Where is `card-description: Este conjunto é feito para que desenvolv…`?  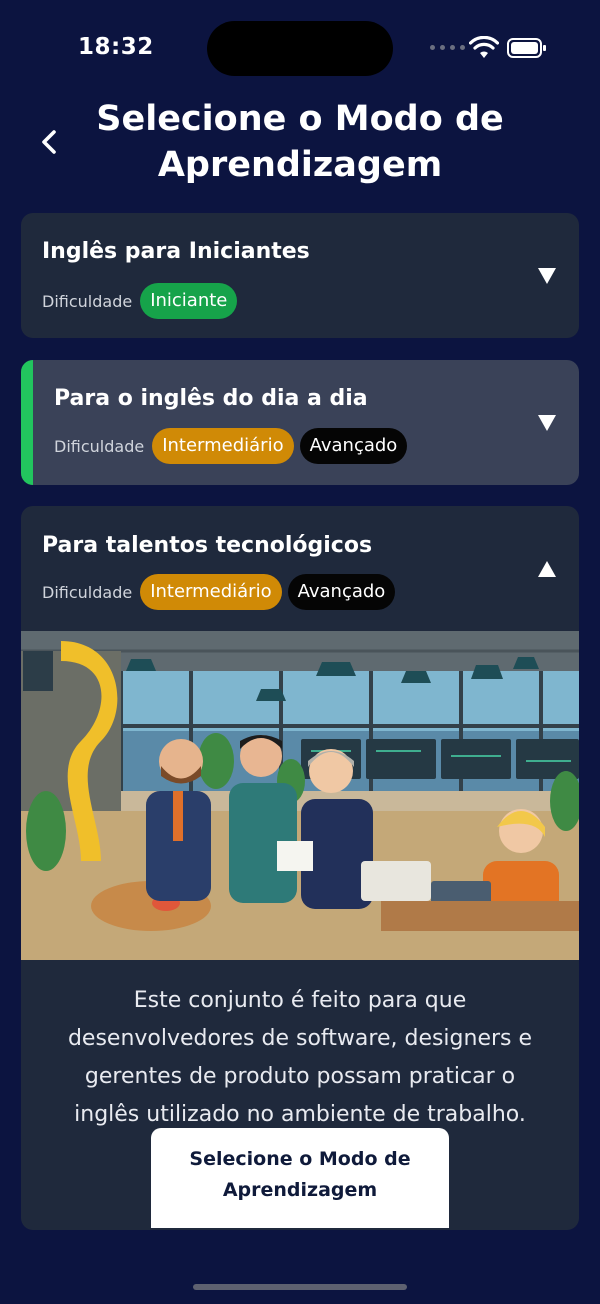 card-description: Este conjunto é feito para que desenvolv… is located at coordinates (300, 1057).